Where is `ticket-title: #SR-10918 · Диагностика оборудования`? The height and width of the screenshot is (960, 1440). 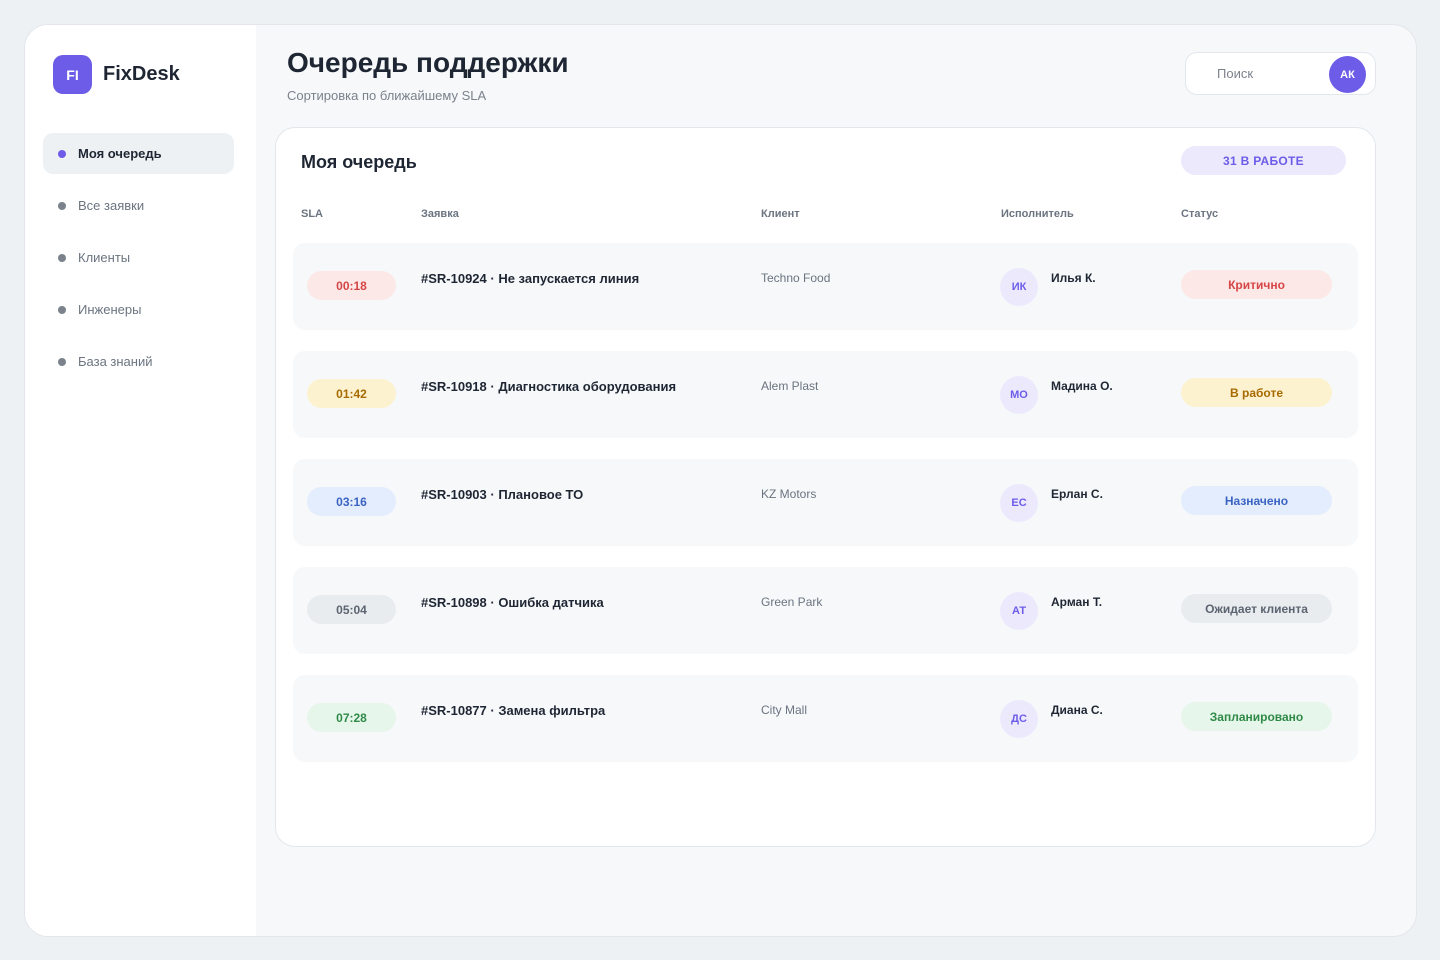 ticket-title: #SR-10918 · Диагностика оборудования is located at coordinates (548, 386).